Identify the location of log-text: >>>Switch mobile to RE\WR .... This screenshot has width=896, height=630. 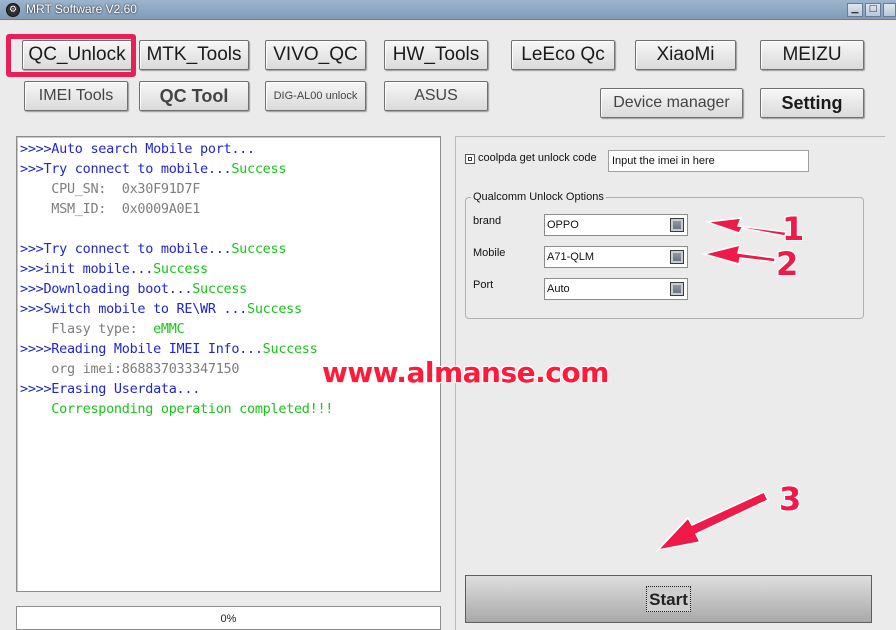
(134, 309).